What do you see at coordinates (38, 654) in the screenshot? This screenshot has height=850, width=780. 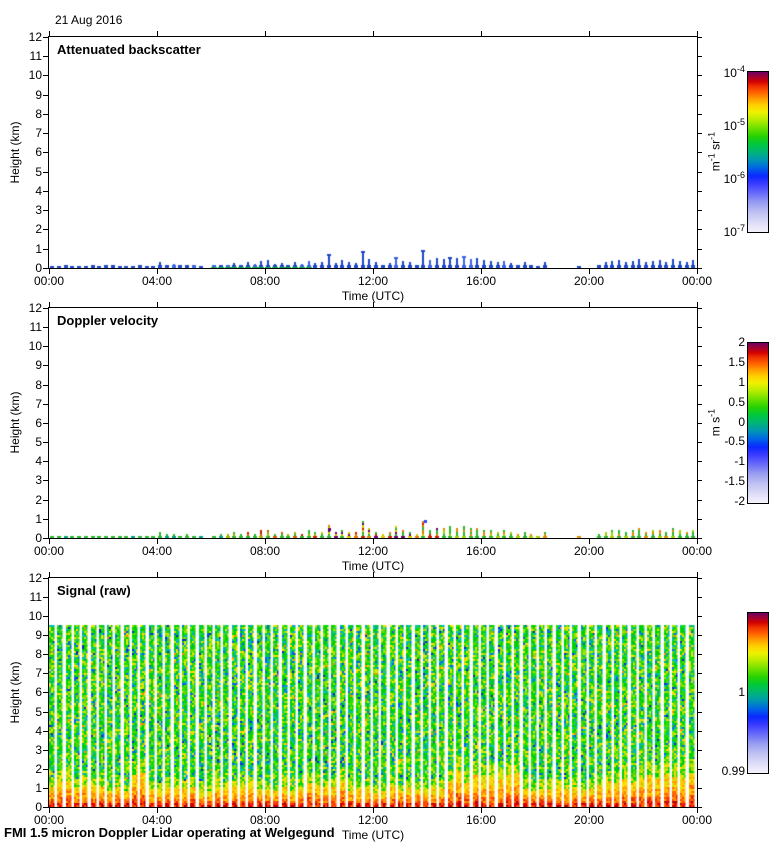 I see `y-tick-label: 8` at bounding box center [38, 654].